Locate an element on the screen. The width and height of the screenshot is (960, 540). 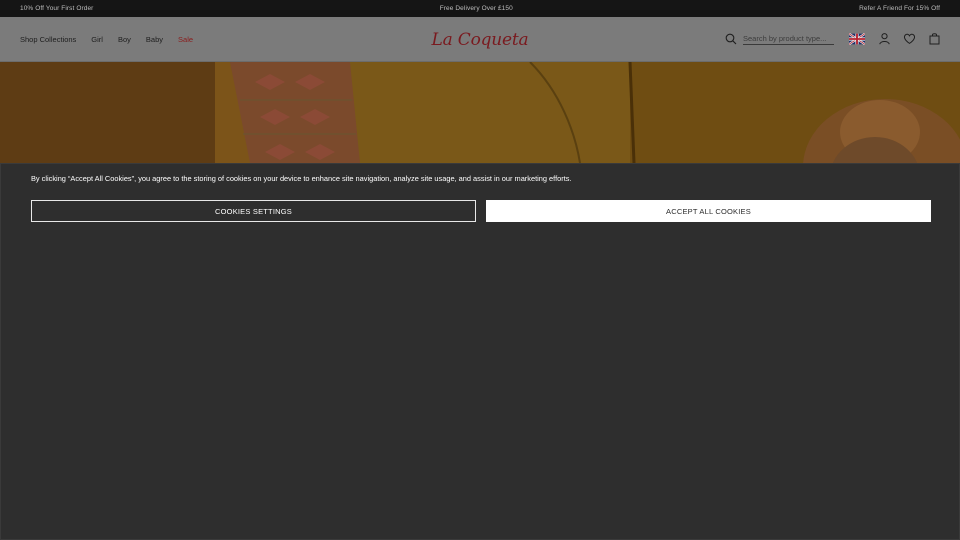
promo-first-order: 10% Off Your First Order is located at coordinates (56, 8).